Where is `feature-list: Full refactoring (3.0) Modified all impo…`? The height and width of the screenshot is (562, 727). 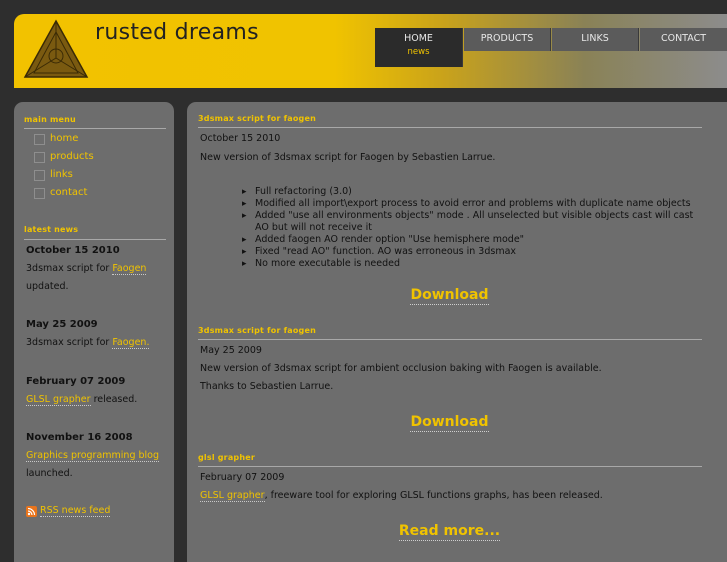
feature-list: Full refactoring (3.0) Modified all impo… is located at coordinates (469, 228).